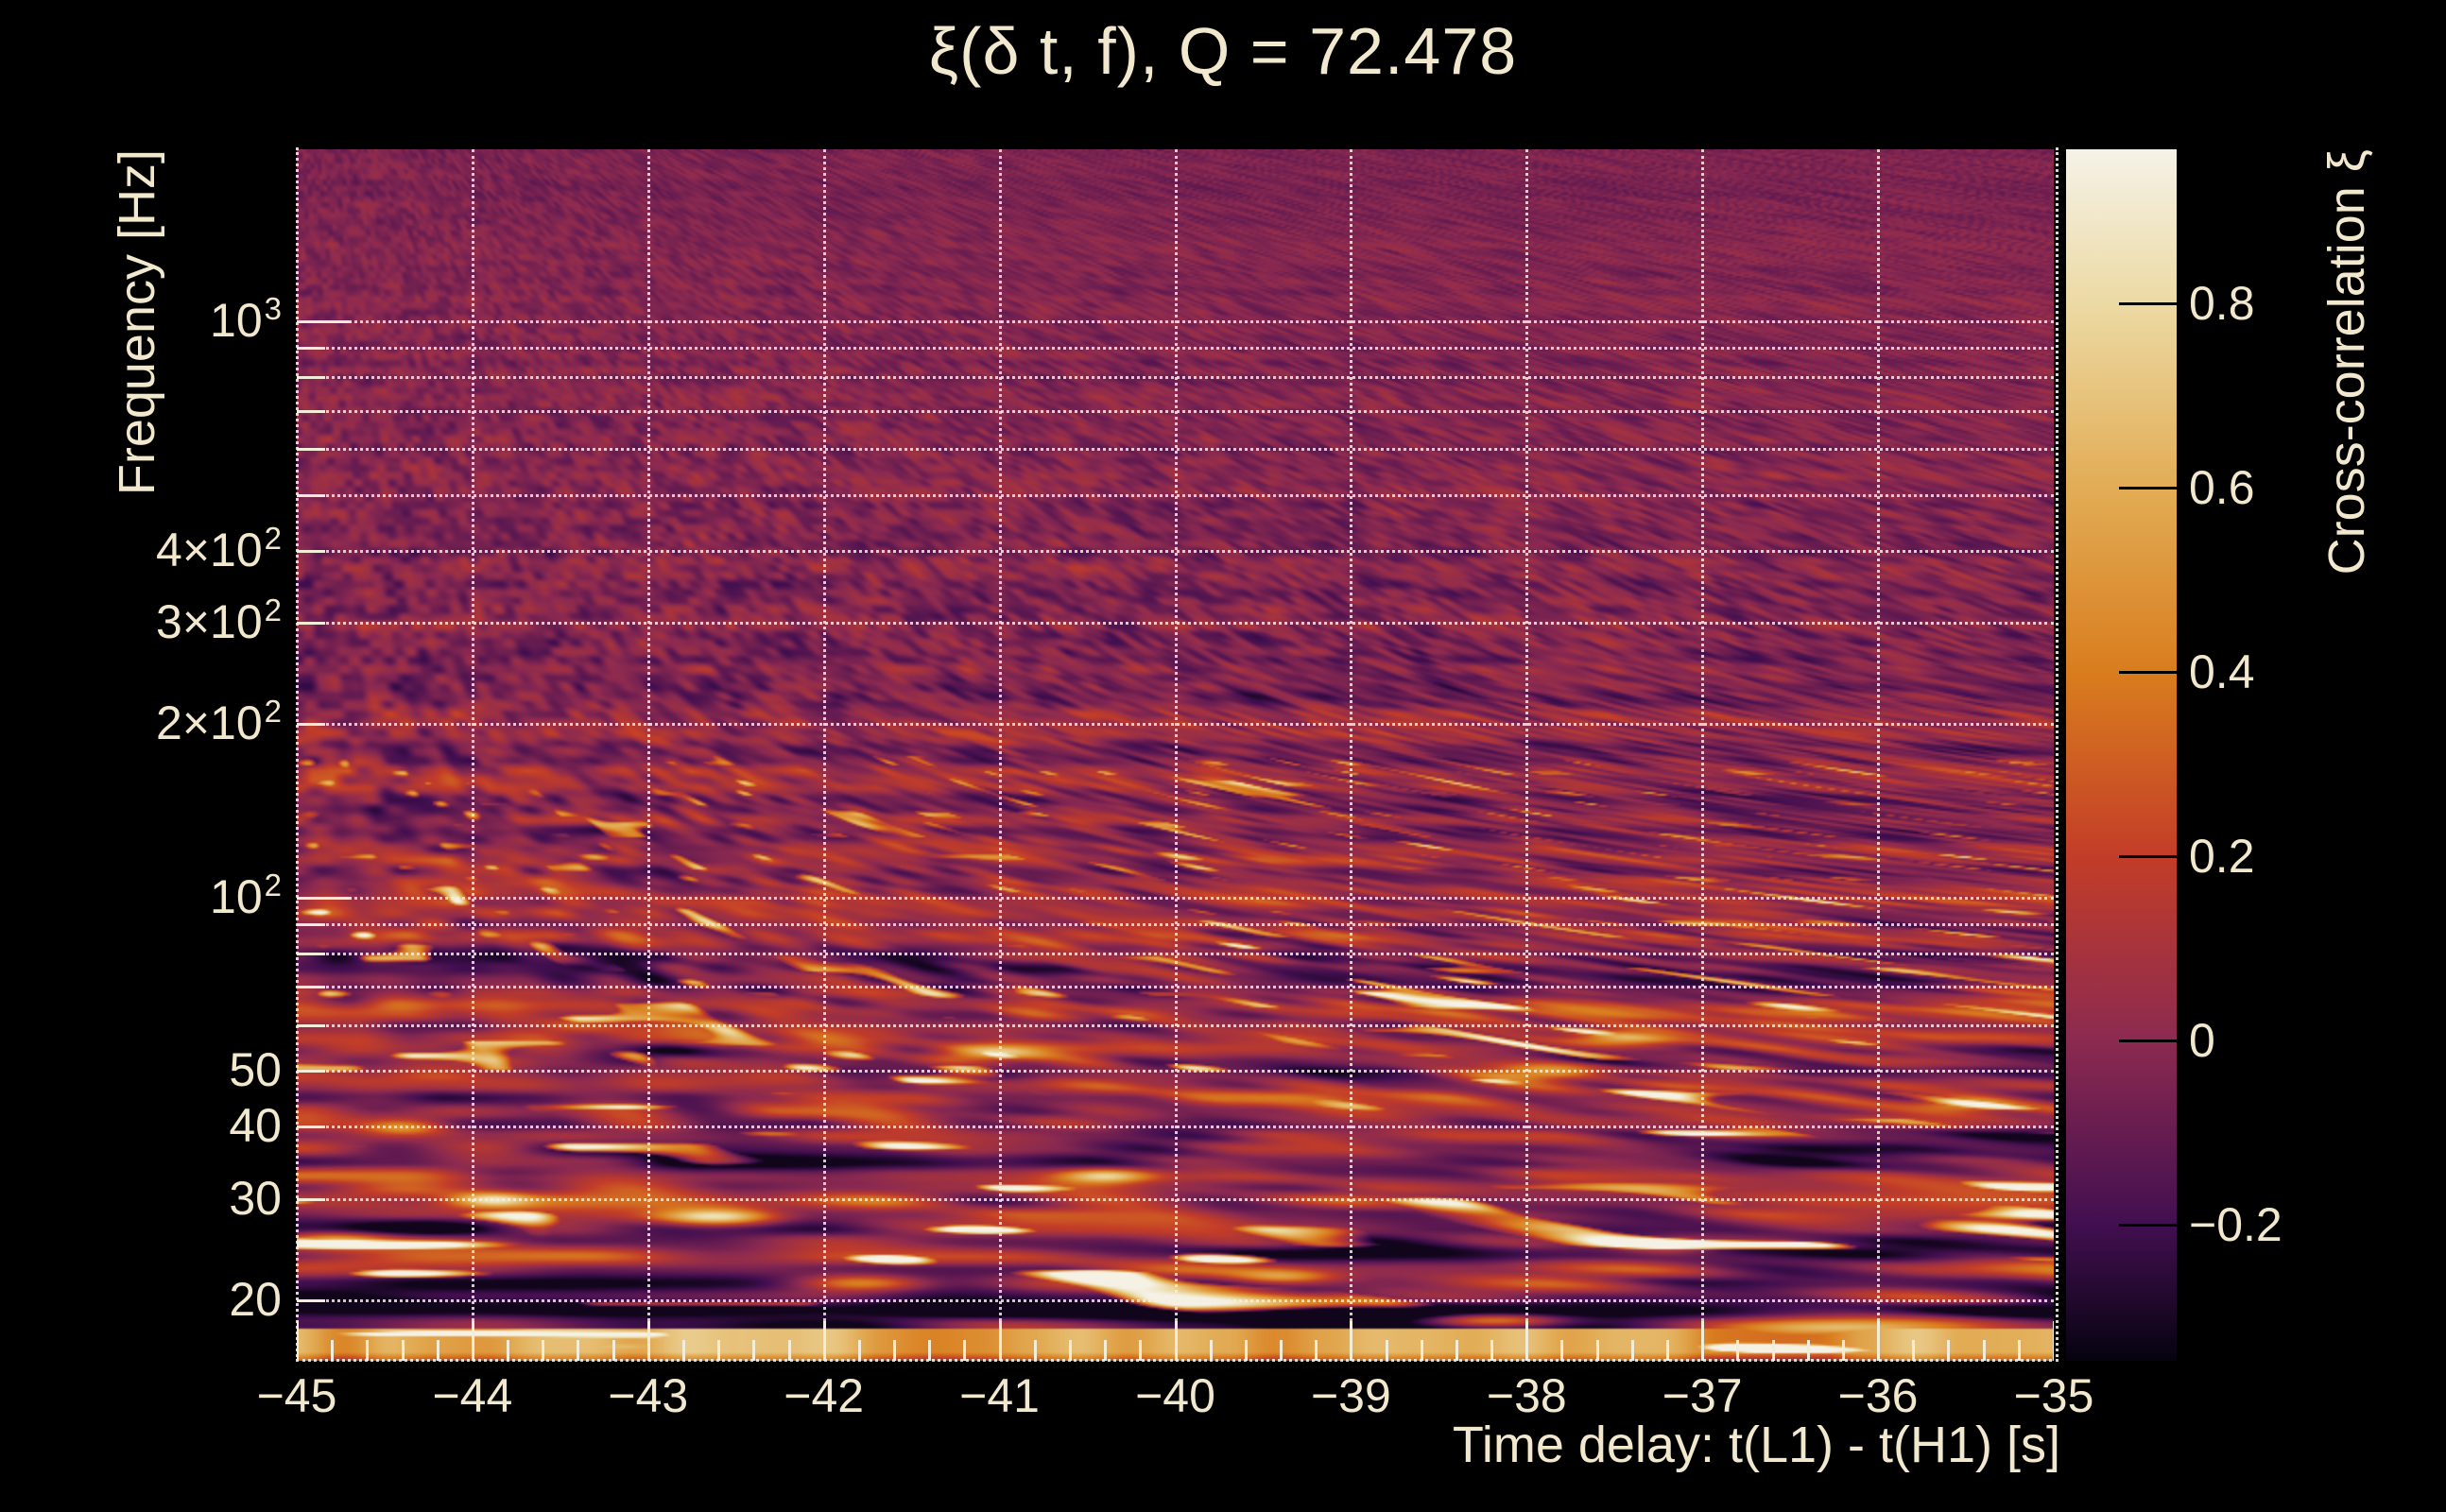 The width and height of the screenshot is (2446, 1512). I want to click on x-axis-title: Time delay: t(L1) - t(H1) [s], so click(1756, 1445).